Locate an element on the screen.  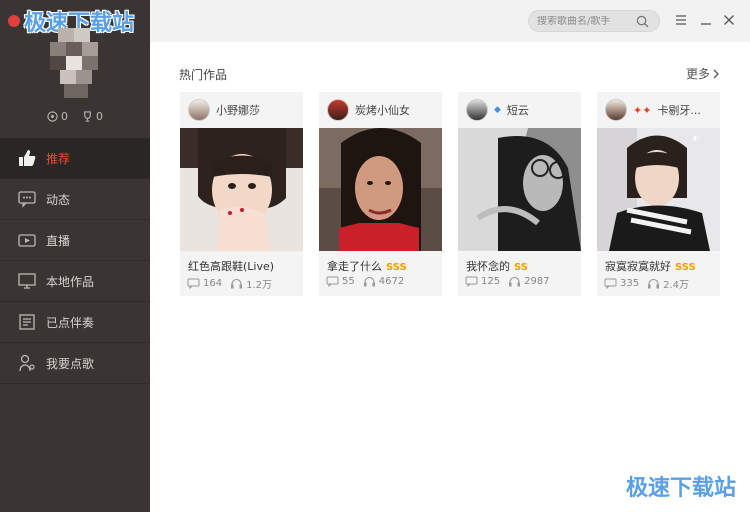
score-badge: SS is located at coordinates (521, 267).